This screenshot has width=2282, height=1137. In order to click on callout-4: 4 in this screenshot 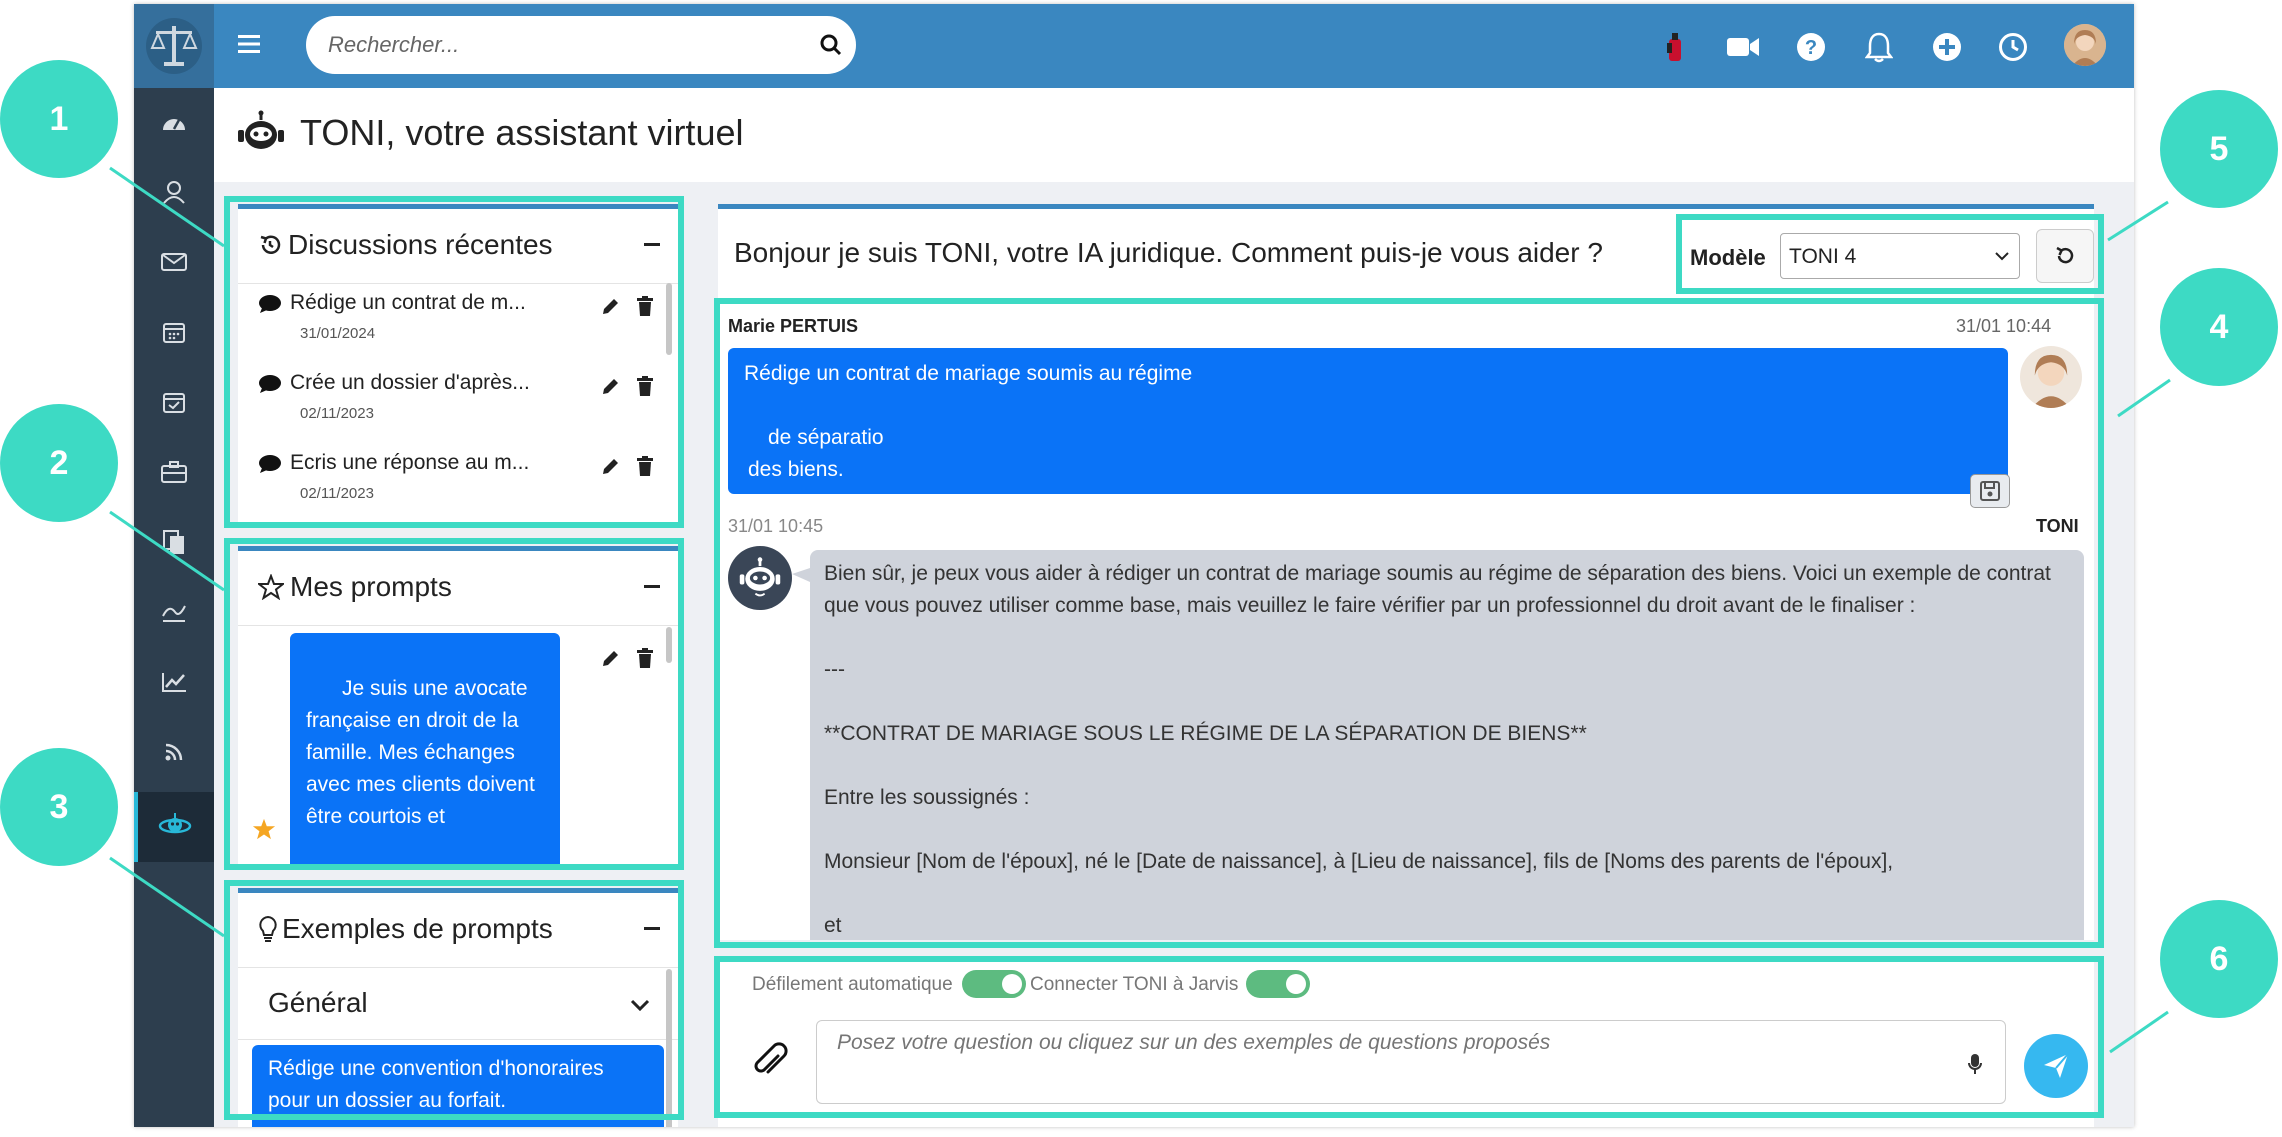, I will do `click(2219, 327)`.